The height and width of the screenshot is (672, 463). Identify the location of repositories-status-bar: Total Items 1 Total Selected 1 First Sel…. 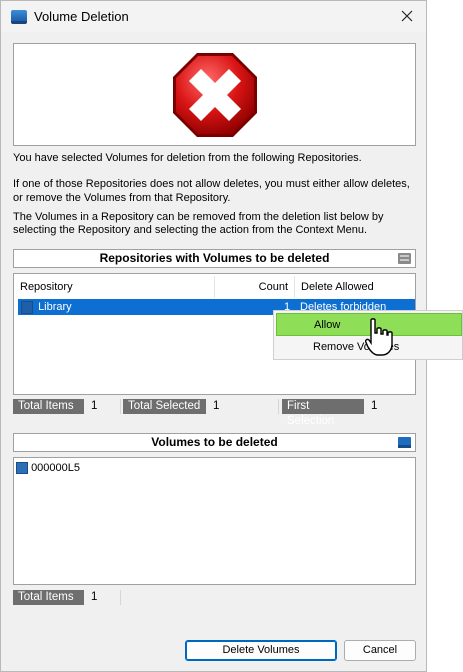
(215, 413).